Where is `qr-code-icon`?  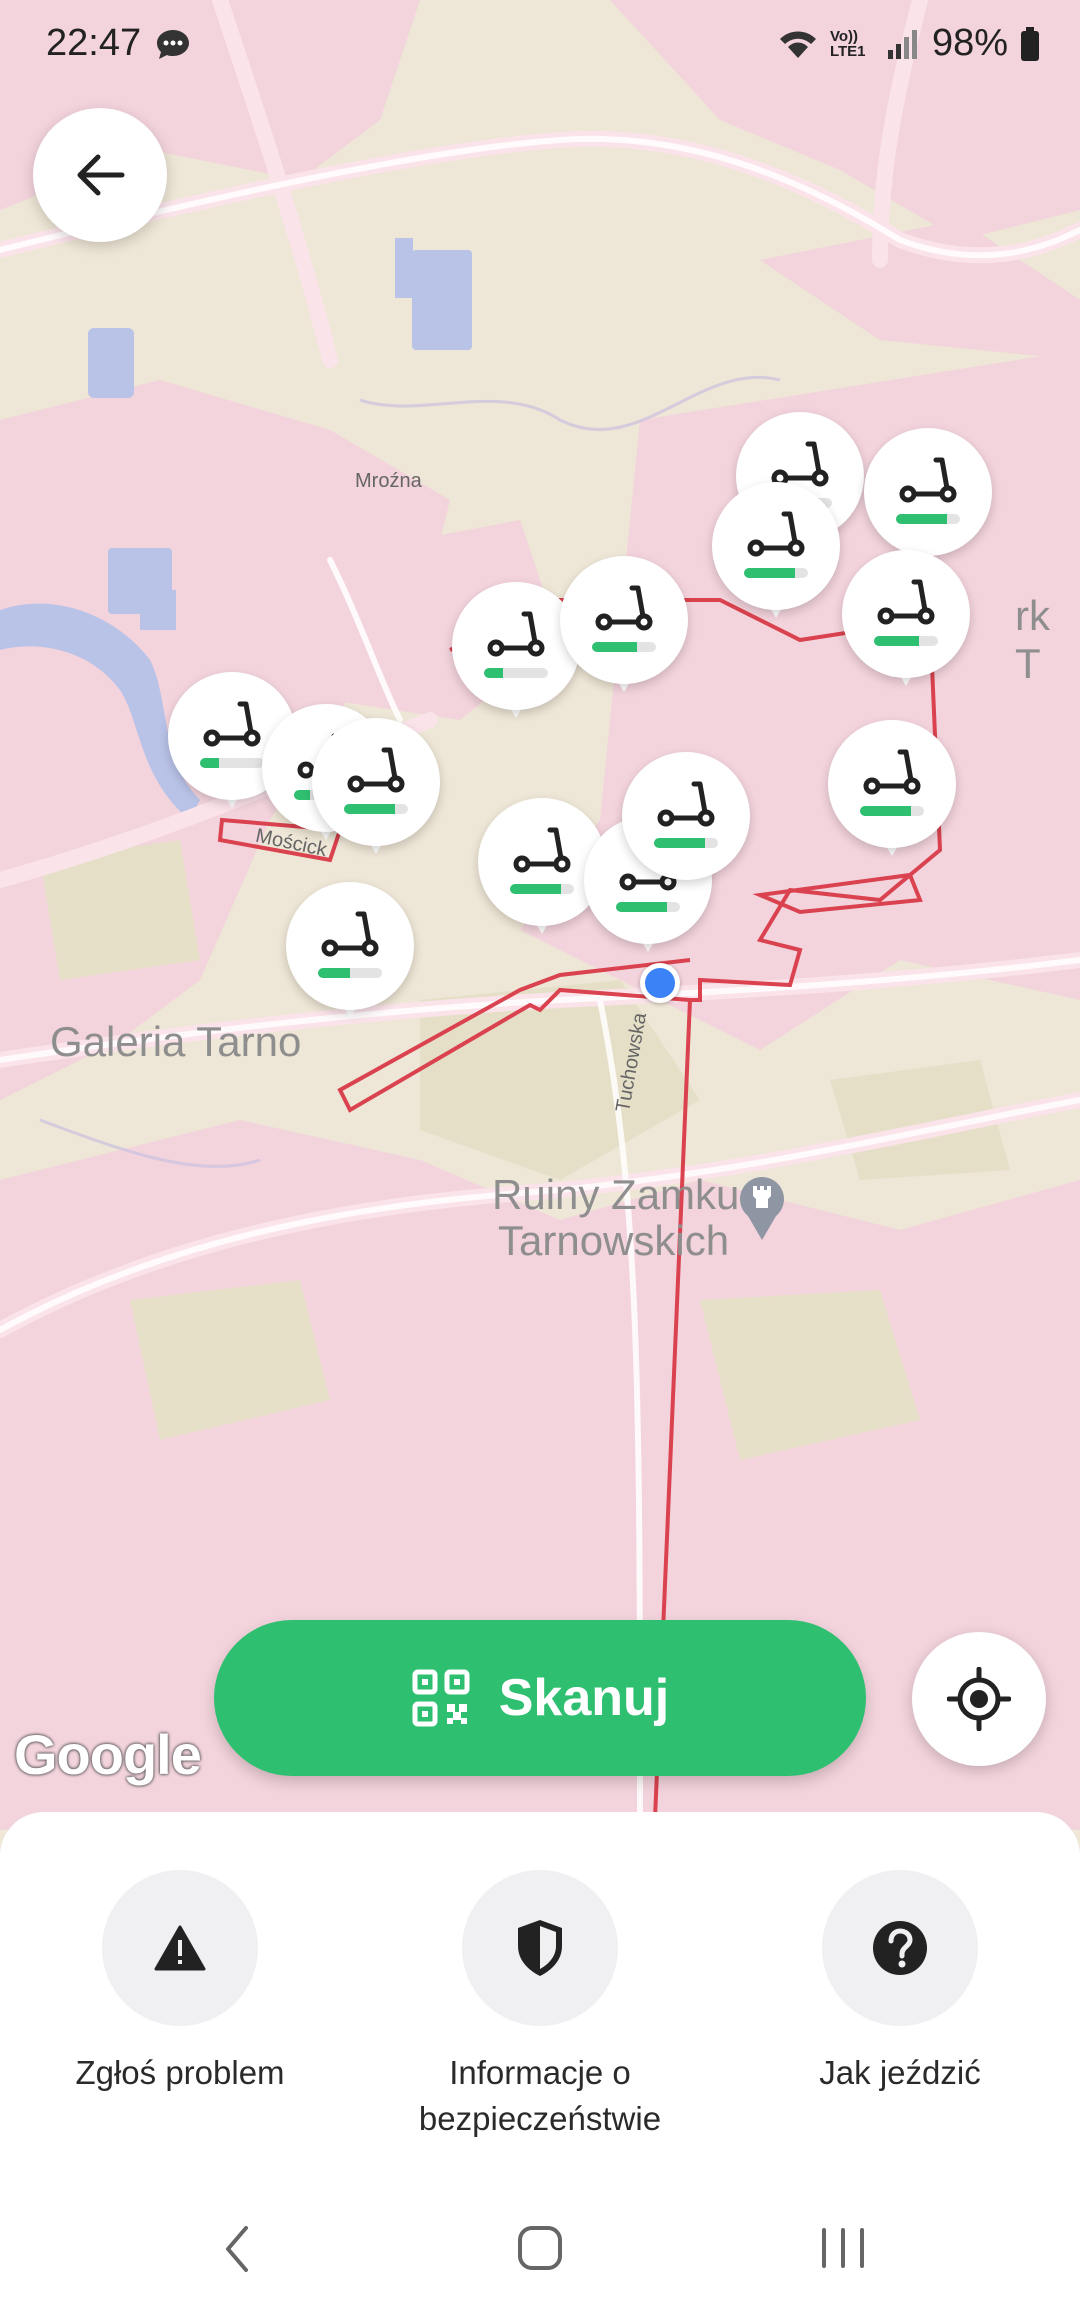 qr-code-icon is located at coordinates (441, 1698).